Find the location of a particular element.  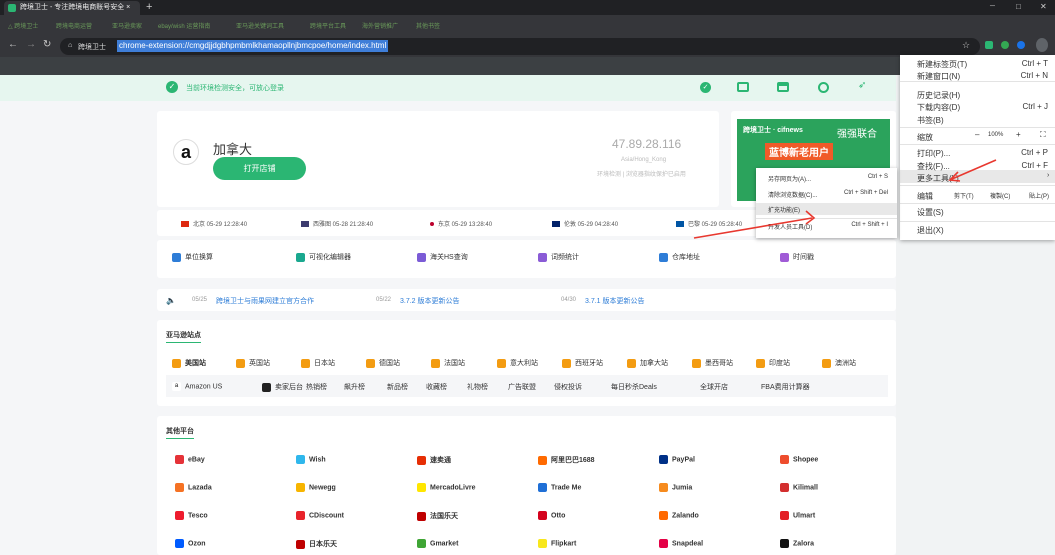

bookmark-item: △ 跨境卫士 is located at coordinates (23, 25).